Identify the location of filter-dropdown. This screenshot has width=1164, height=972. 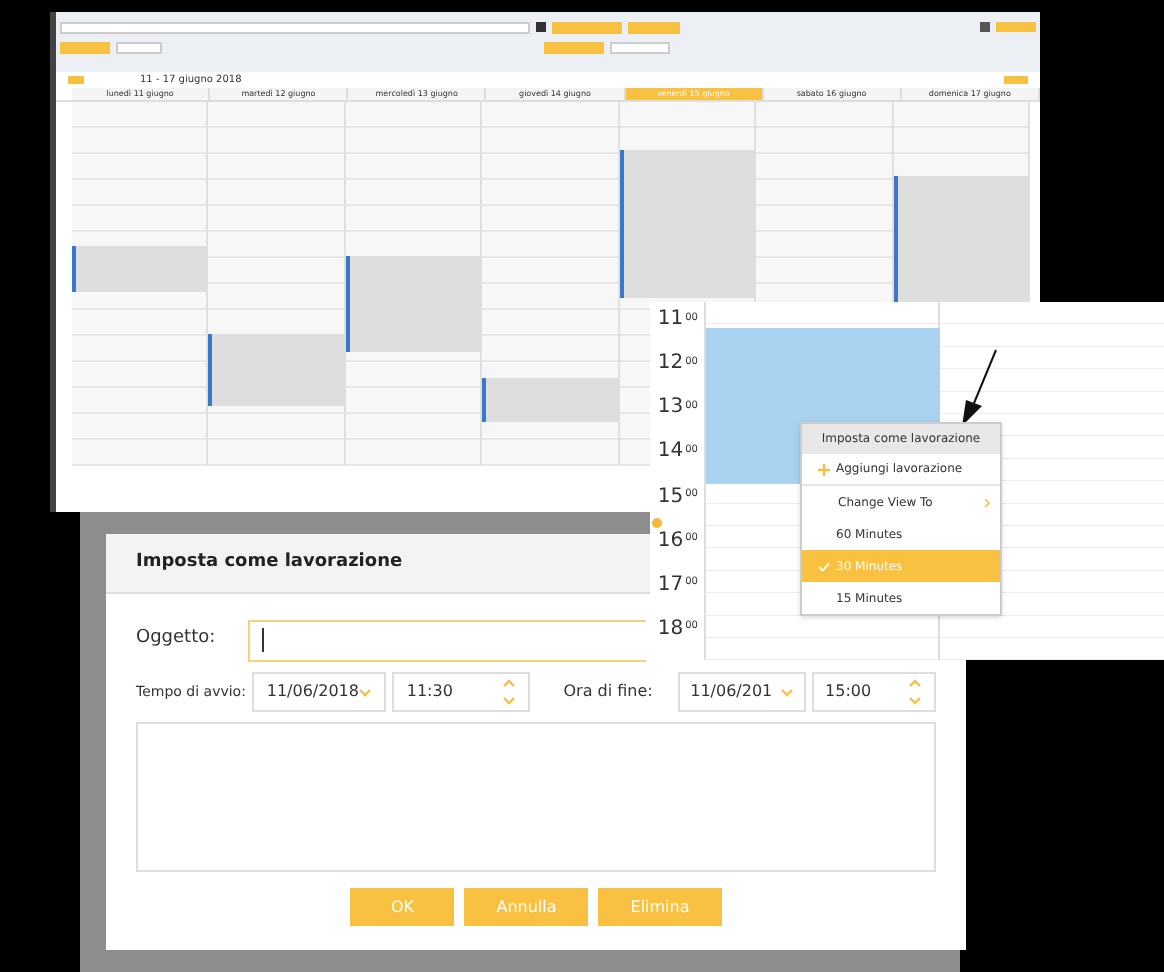
(139, 47).